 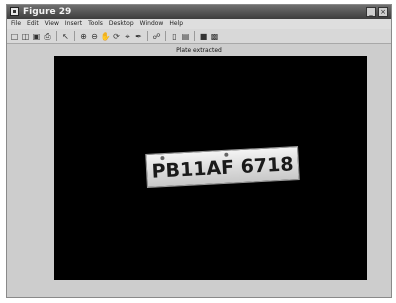 What do you see at coordinates (47, 36) in the screenshot?
I see `print-icon: ⎙` at bounding box center [47, 36].